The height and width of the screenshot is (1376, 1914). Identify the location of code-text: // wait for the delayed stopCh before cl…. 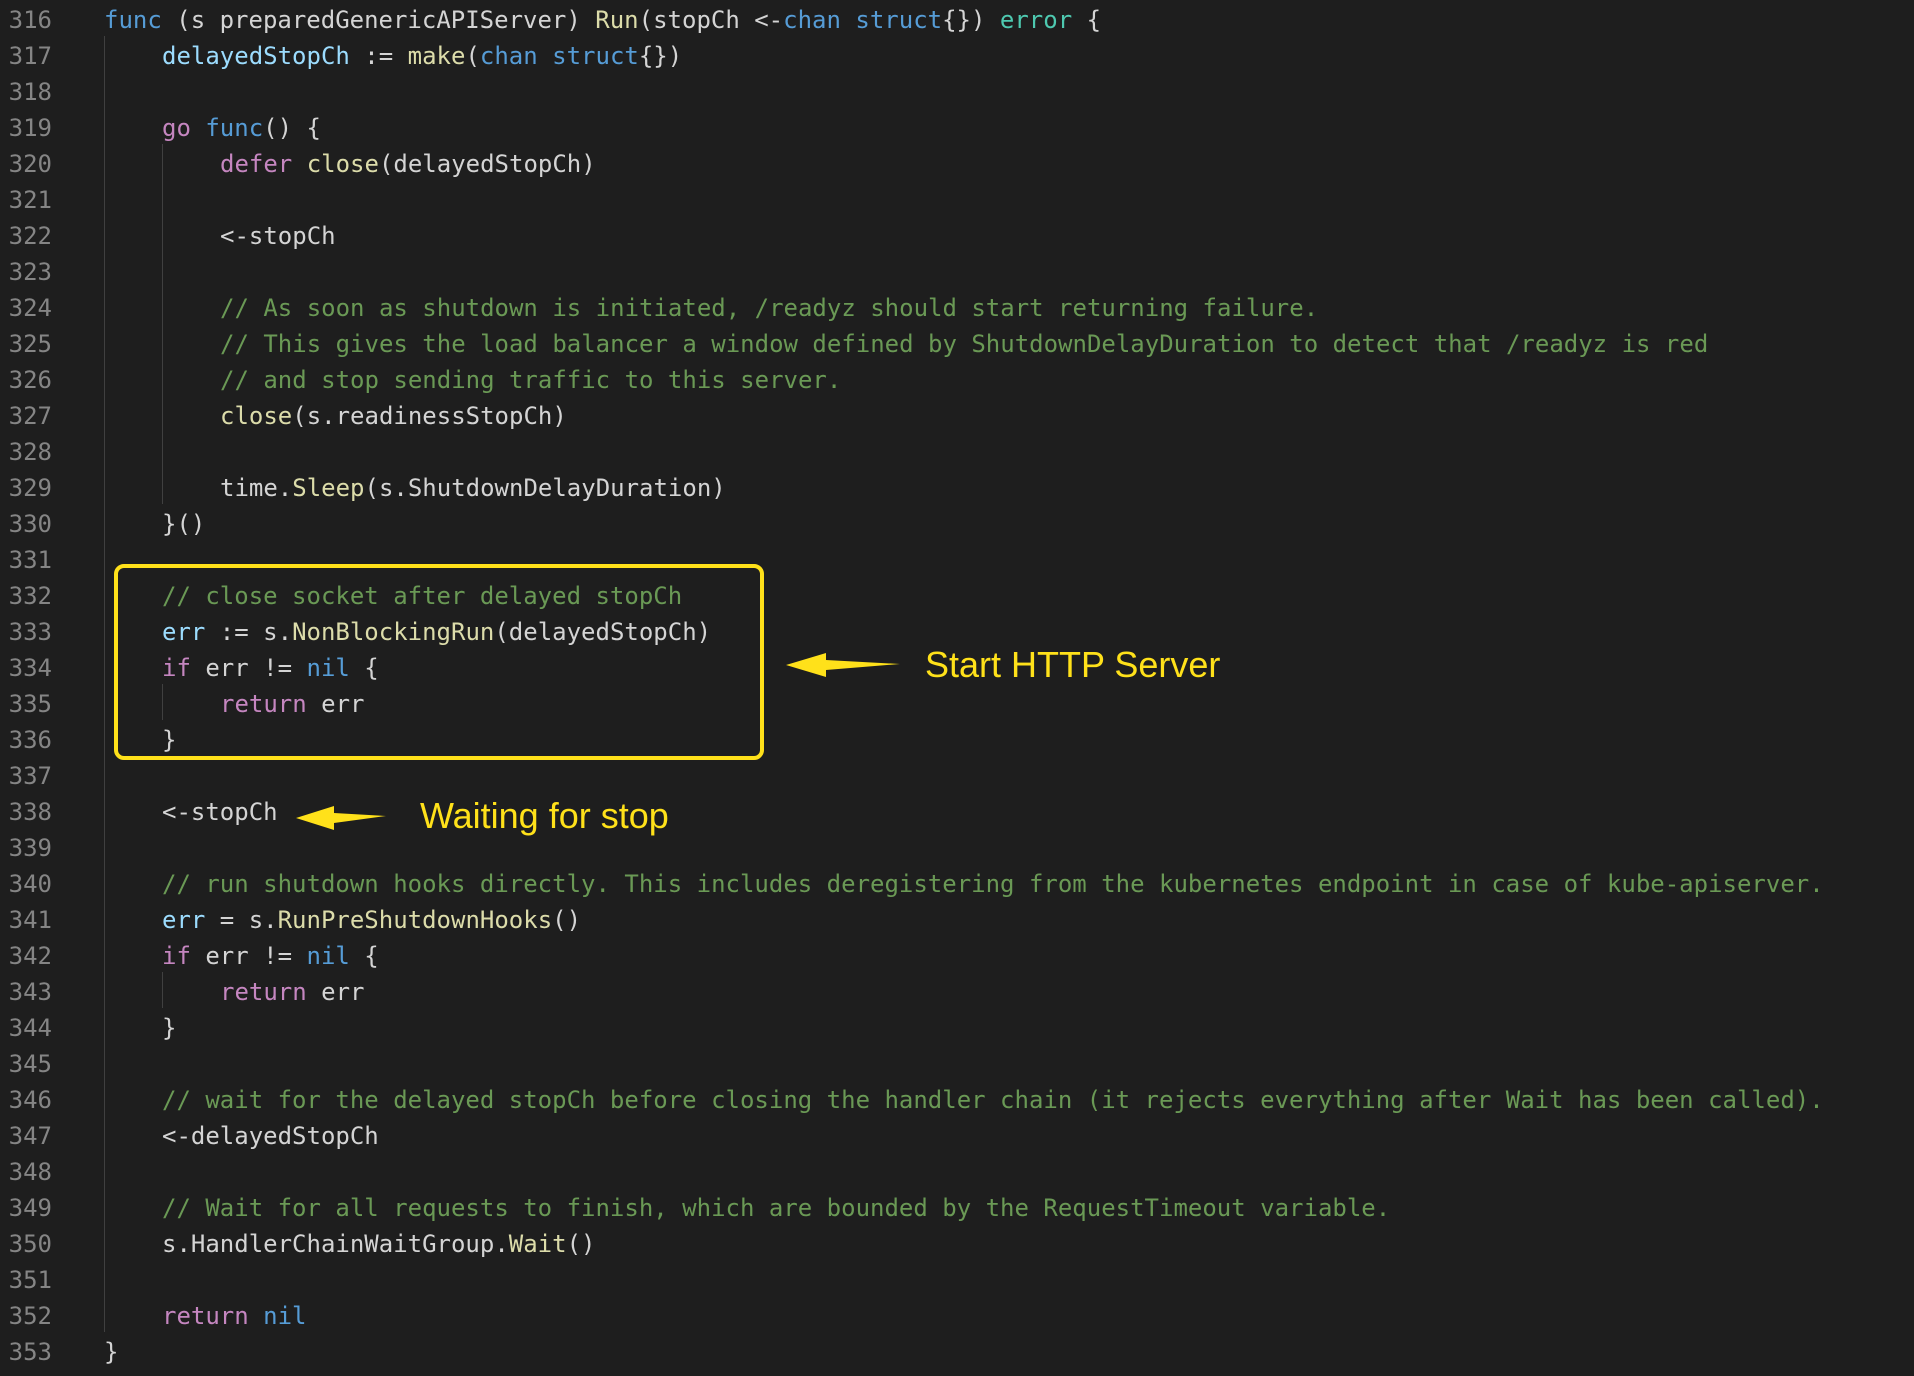
(993, 1100).